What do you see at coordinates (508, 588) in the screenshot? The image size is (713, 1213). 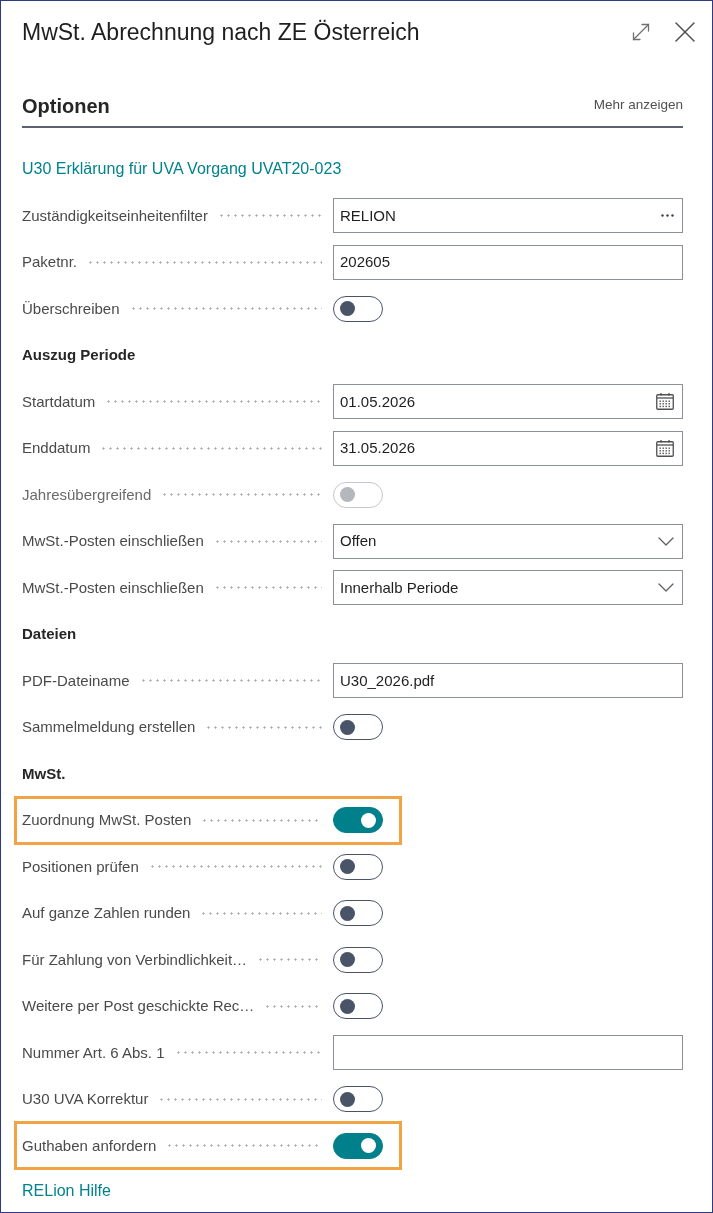 I see `dropdown-field: Innerhalb Periode` at bounding box center [508, 588].